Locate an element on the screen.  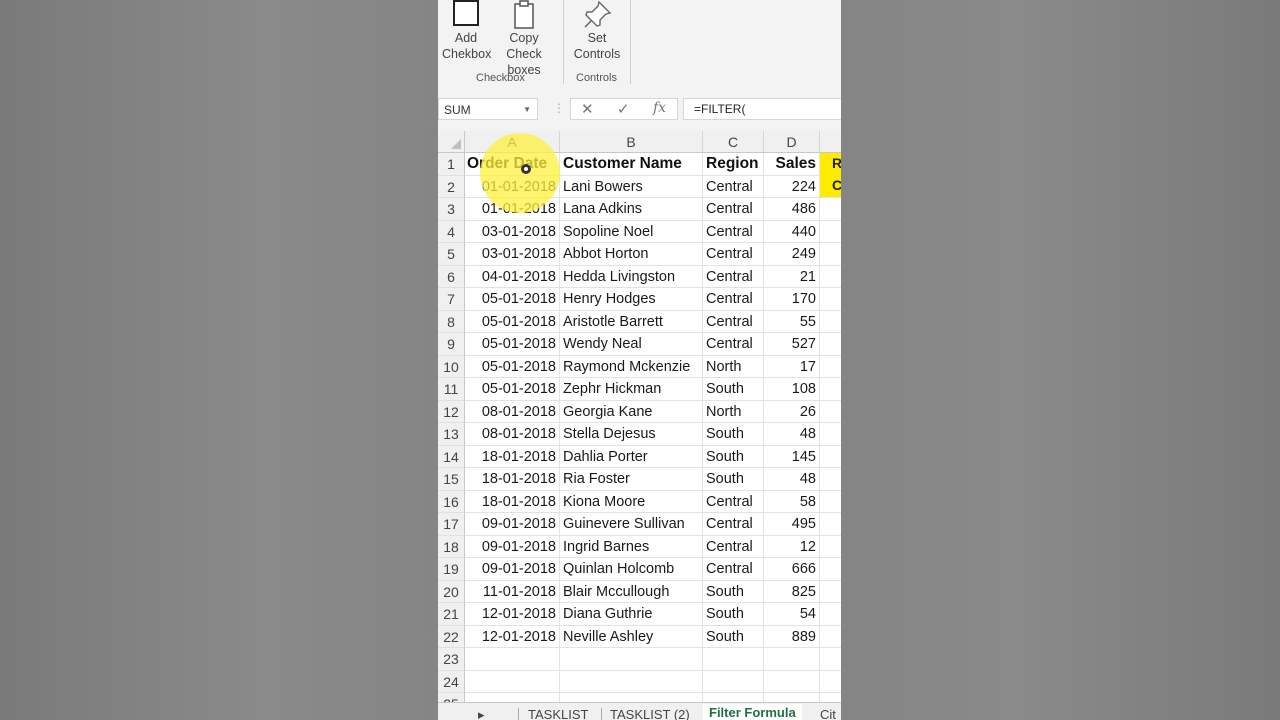
row-number: 14 is located at coordinates (451, 456).